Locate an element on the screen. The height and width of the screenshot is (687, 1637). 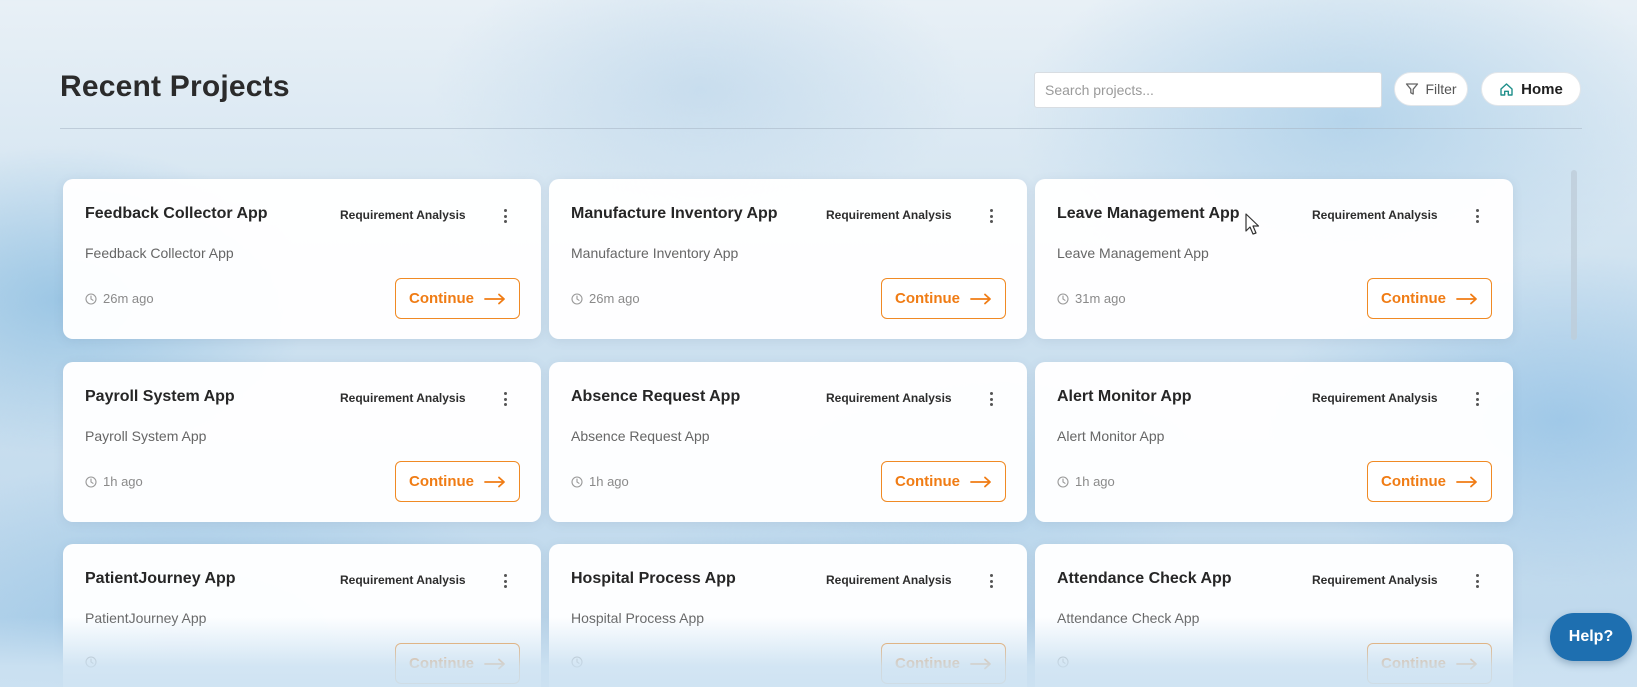
project-description: Manufacture Inventory App is located at coordinates (655, 253).